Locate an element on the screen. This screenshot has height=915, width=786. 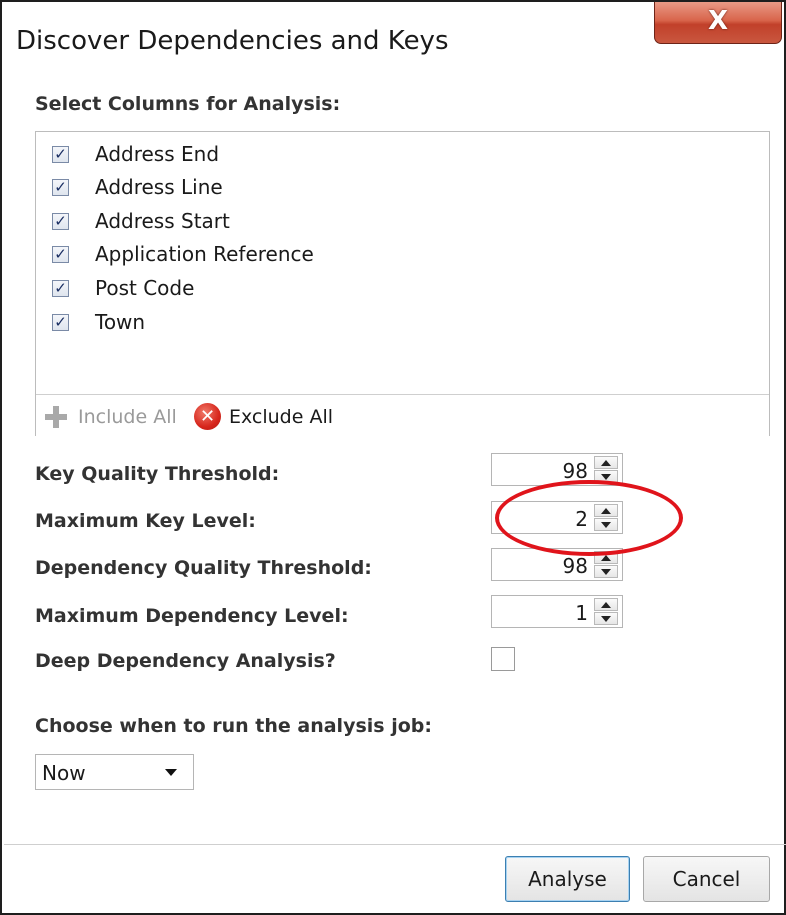
spinner-buttons is located at coordinates (606, 612).